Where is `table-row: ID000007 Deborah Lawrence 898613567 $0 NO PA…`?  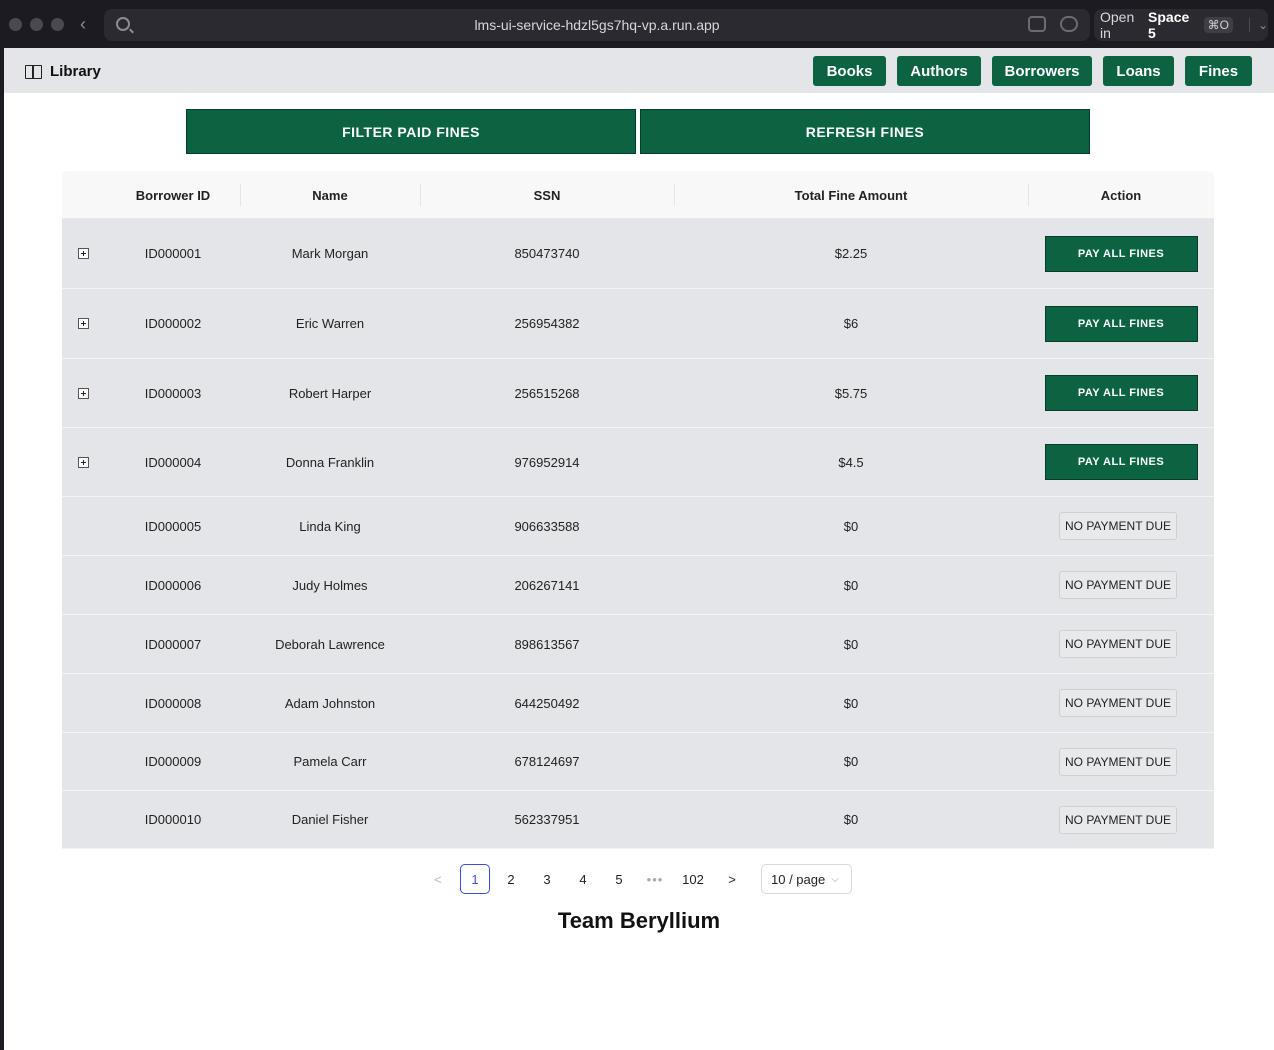 table-row: ID000007 Deborah Lawrence 898613567 $0 NO PA… is located at coordinates (638, 644).